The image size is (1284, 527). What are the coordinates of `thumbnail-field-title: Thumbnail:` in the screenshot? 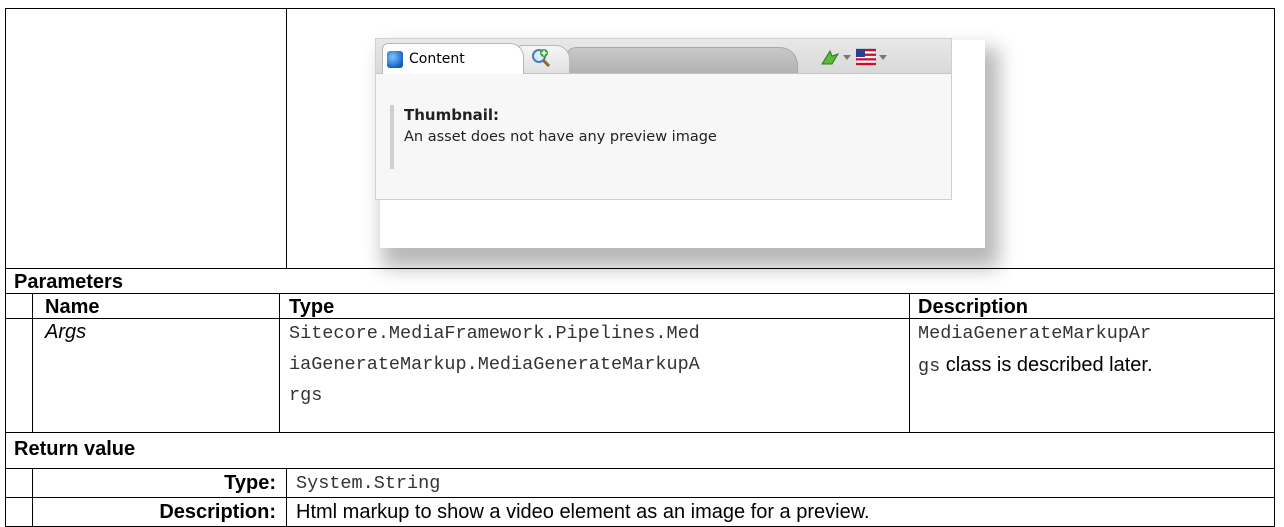 It's located at (452, 115).